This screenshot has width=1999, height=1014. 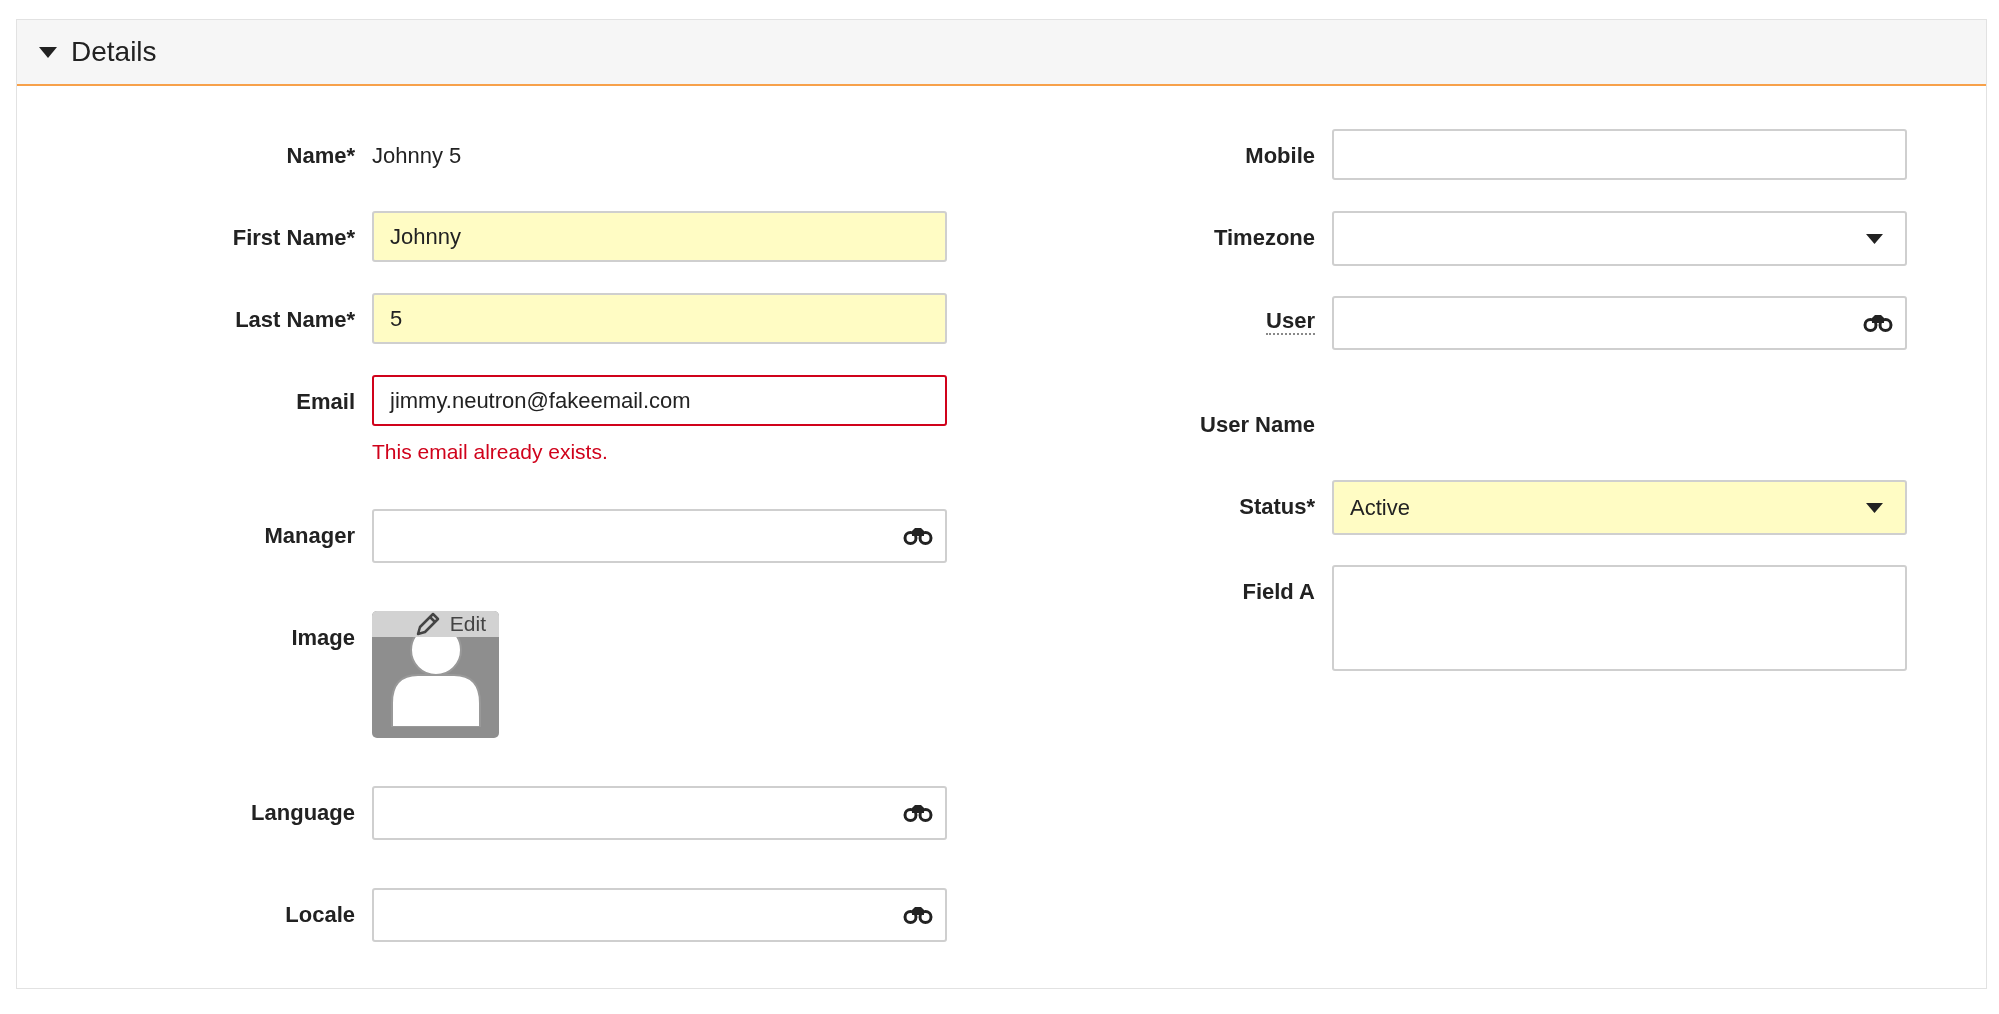 I want to click on field-label: Locale, so click(x=320, y=914).